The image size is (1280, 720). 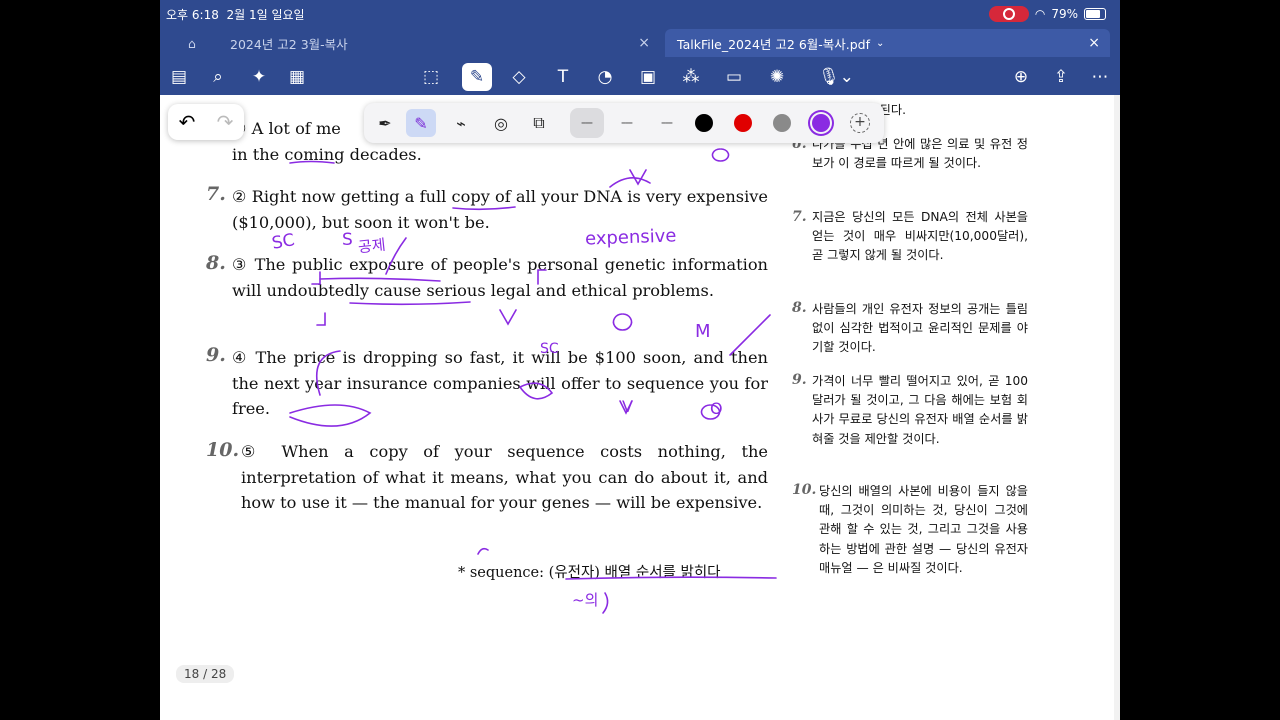 I want to click on status-indicators: ◠ 79%, so click(x=1047, y=14).